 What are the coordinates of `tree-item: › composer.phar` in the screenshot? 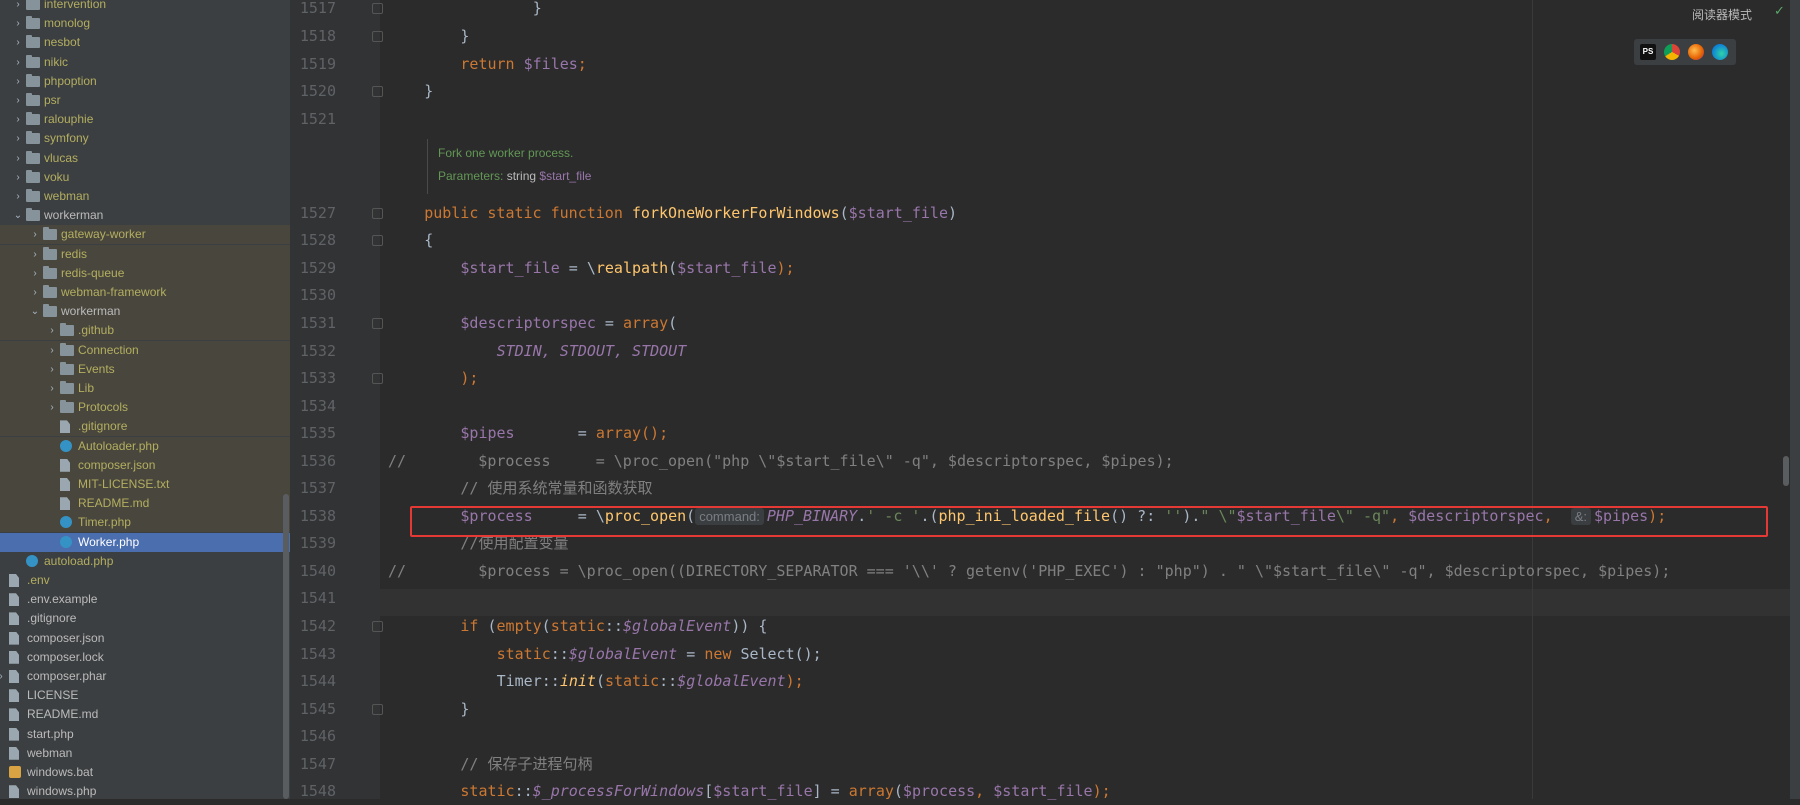 It's located at (145, 676).